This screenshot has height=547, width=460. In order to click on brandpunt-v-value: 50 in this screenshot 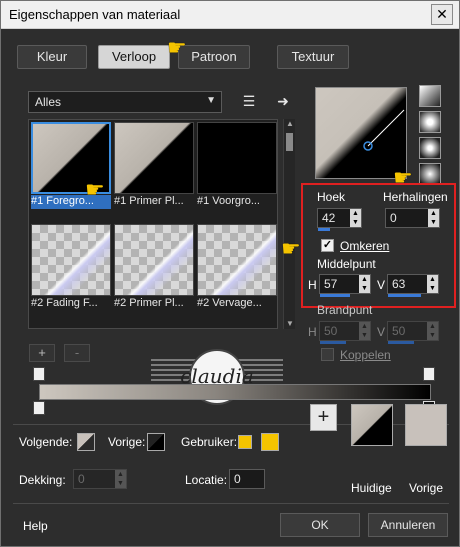, I will do `click(399, 331)`.